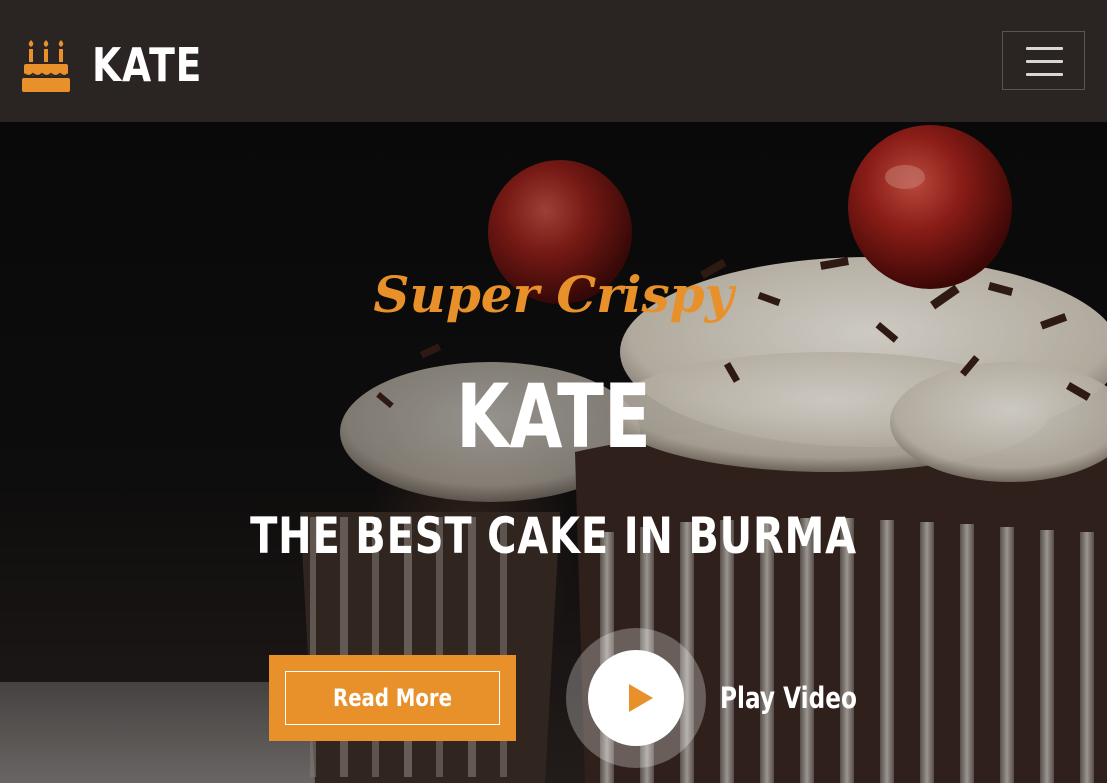  I want to click on hero-tagline: THE BEST CAKE IN BURMA, so click(553, 536).